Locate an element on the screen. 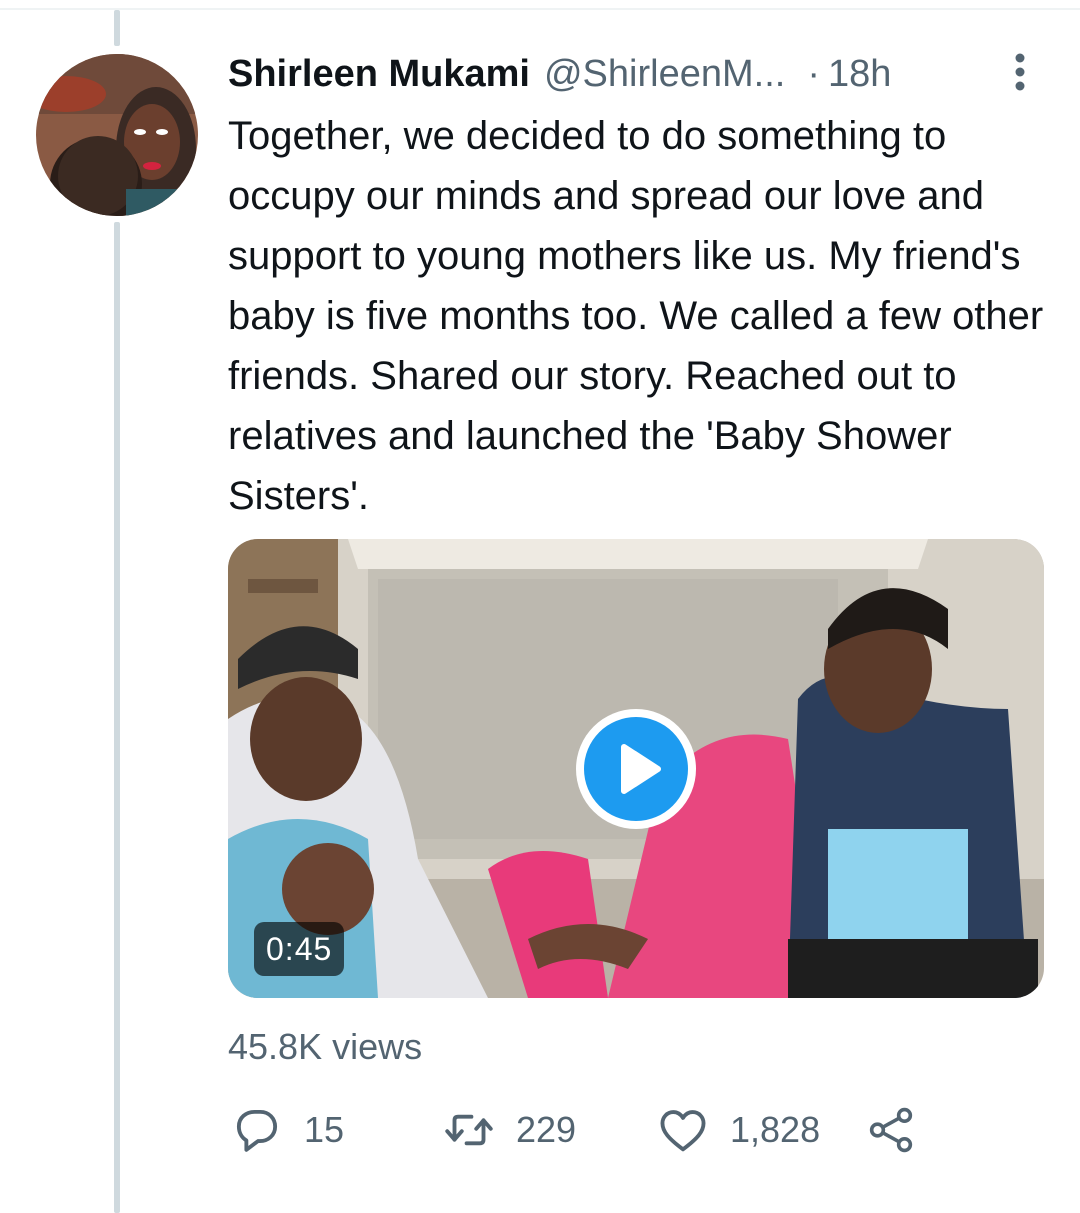 This screenshot has height=1213, width=1080. view-count: 45.8K views is located at coordinates (325, 1046).